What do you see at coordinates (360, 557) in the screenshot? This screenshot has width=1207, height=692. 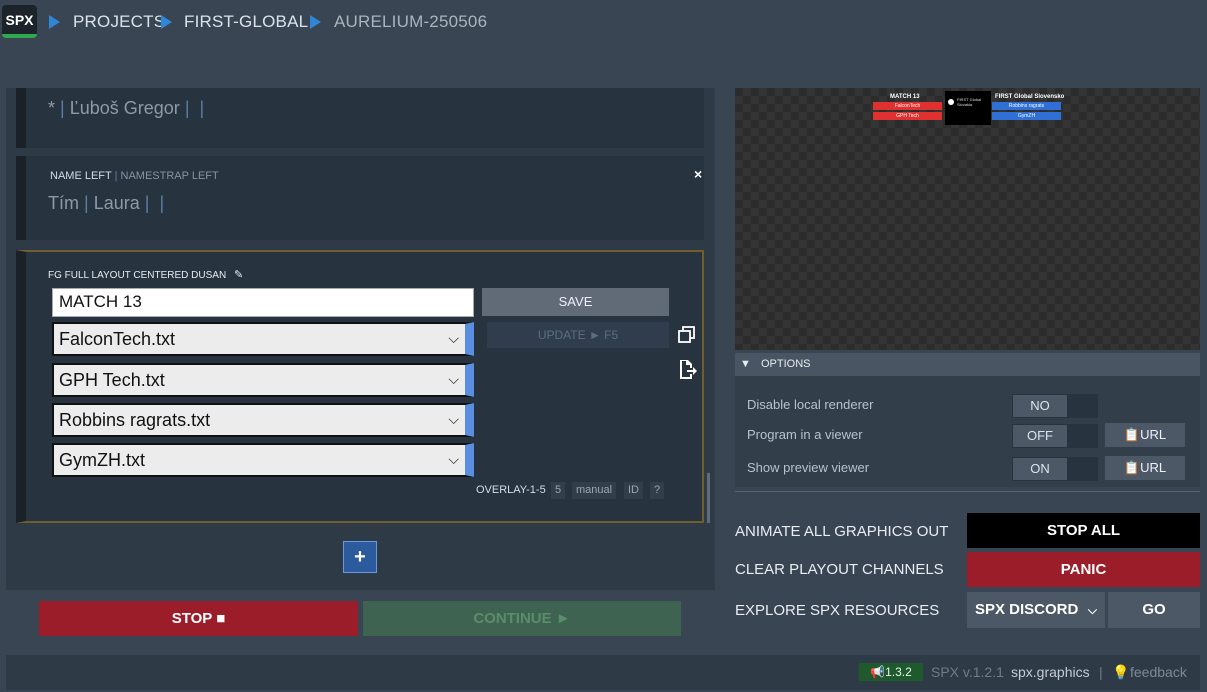 I see `add-item-button: +` at bounding box center [360, 557].